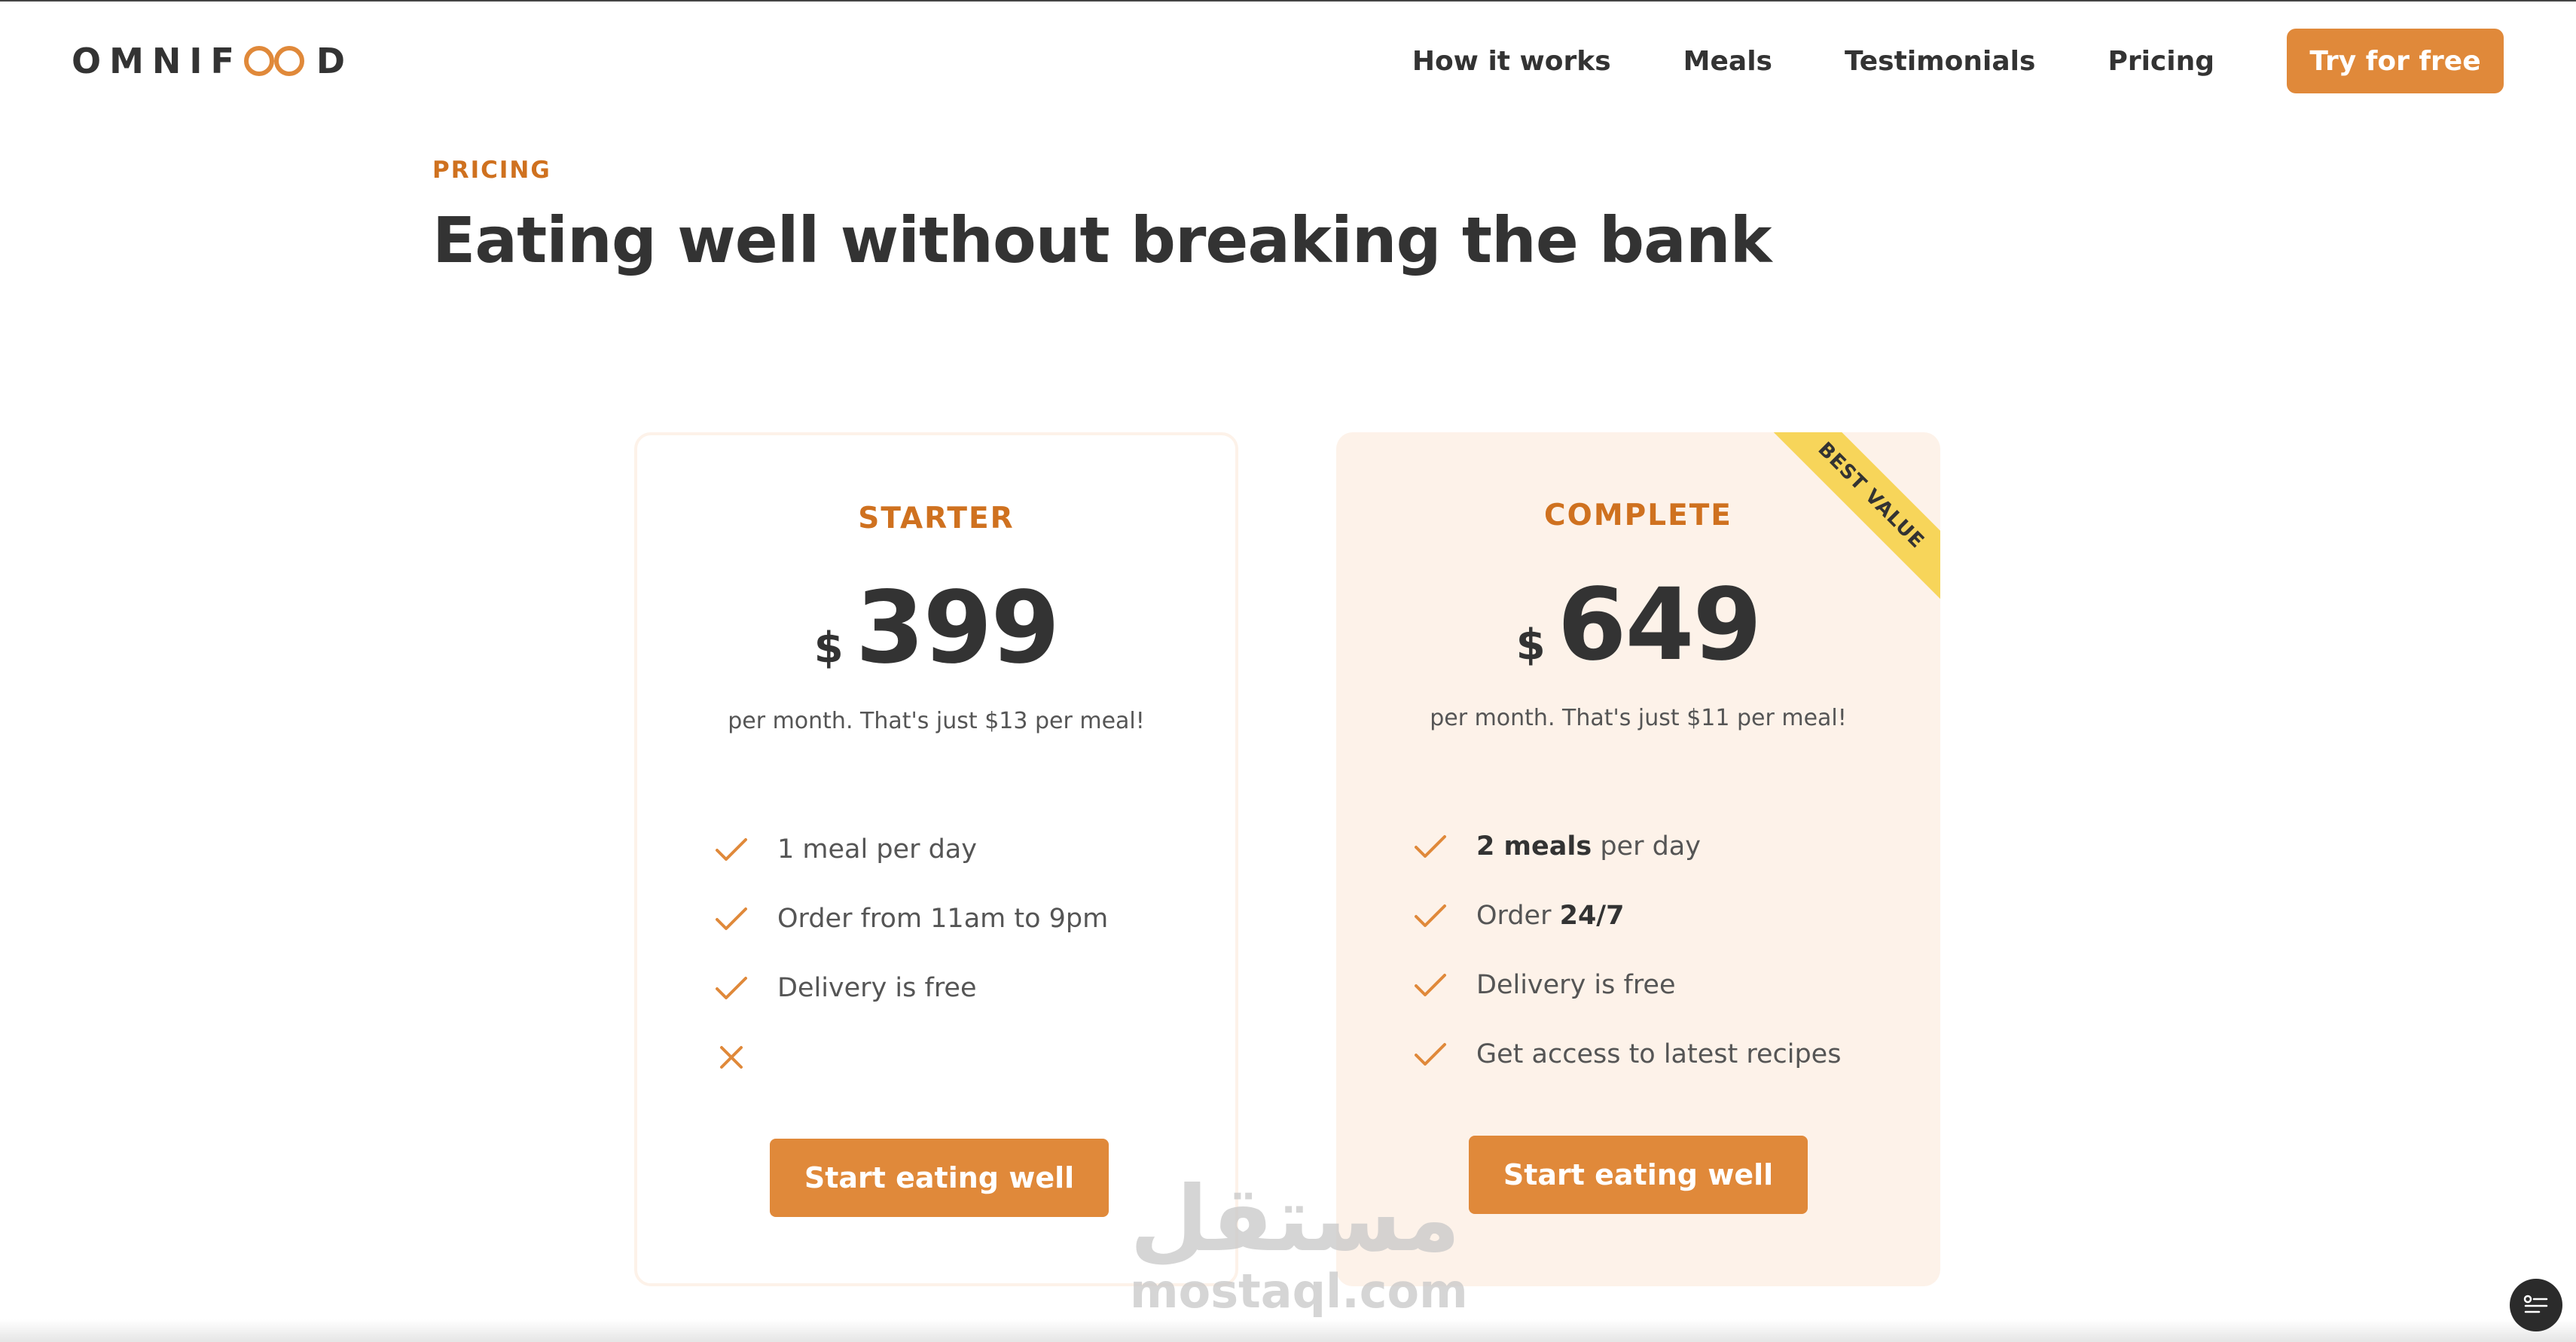 This screenshot has width=2576, height=1342. Describe the element at coordinates (1512, 61) in the screenshot. I see `nav-how-it-works: How it works` at that location.